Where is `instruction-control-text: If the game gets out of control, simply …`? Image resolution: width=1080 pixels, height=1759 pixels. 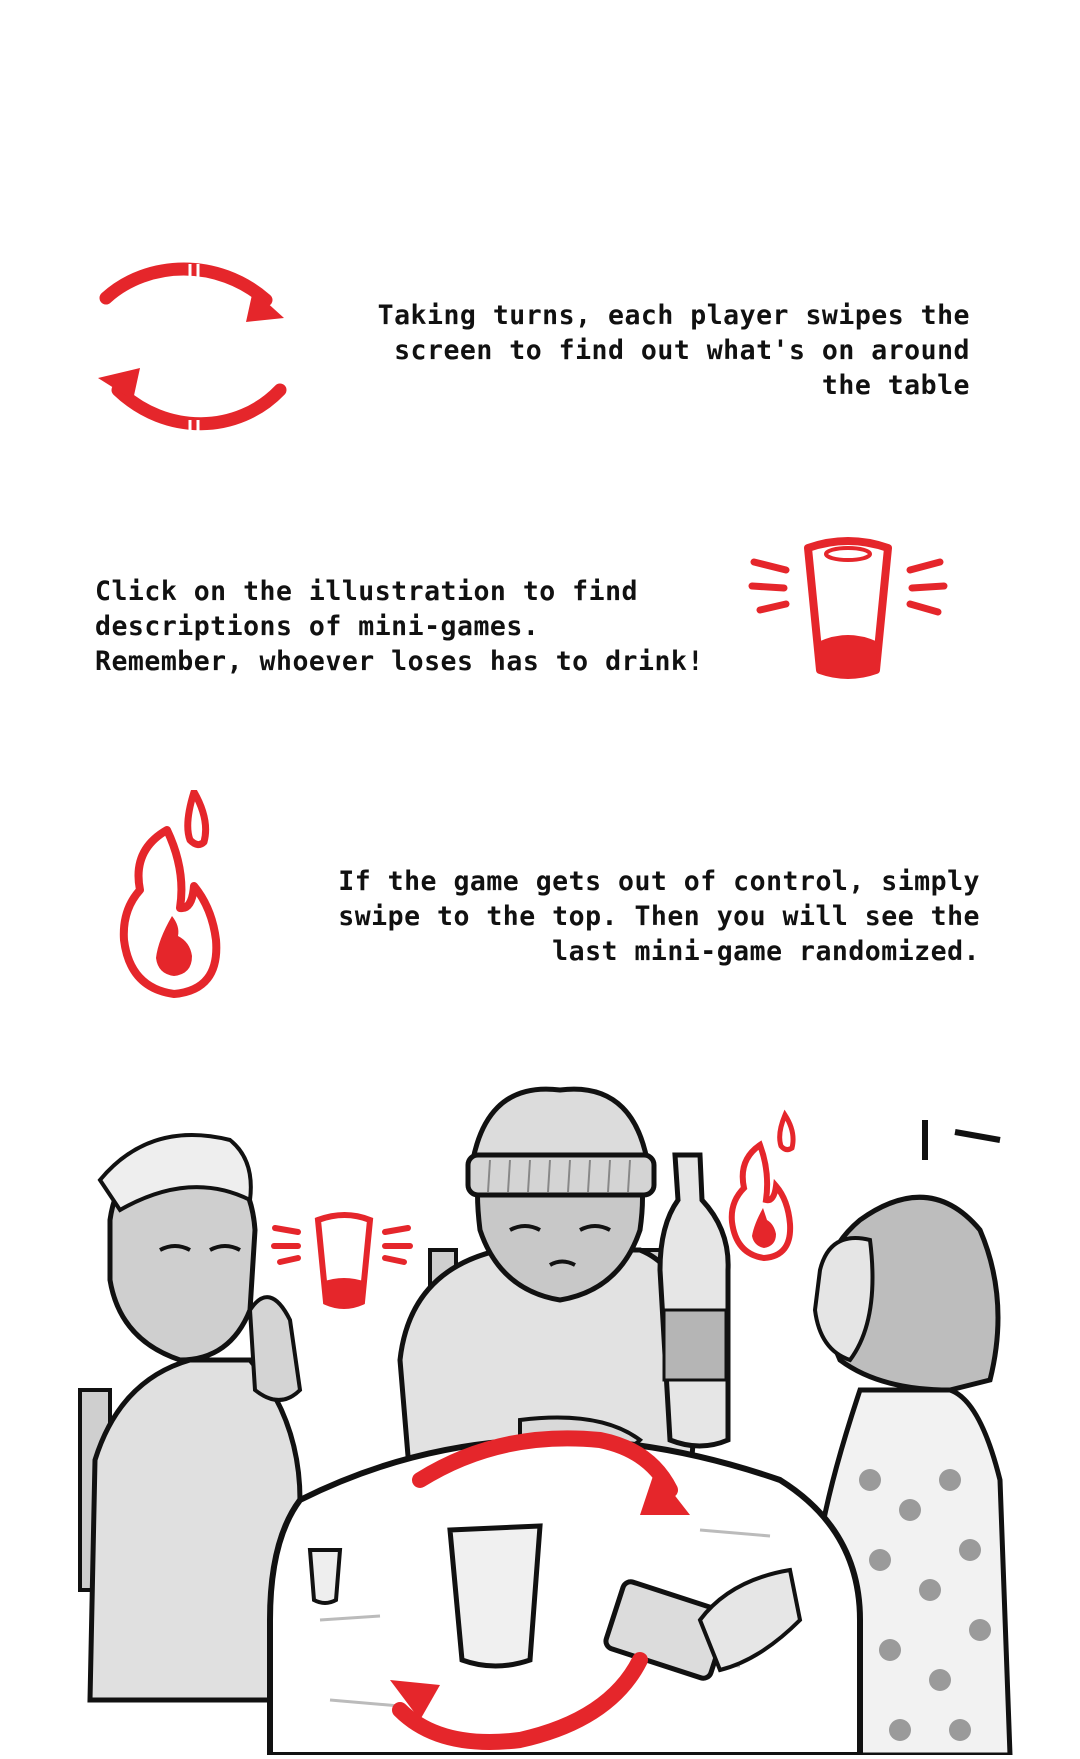 instruction-control-text: If the game gets out of control, simply … is located at coordinates (659, 916).